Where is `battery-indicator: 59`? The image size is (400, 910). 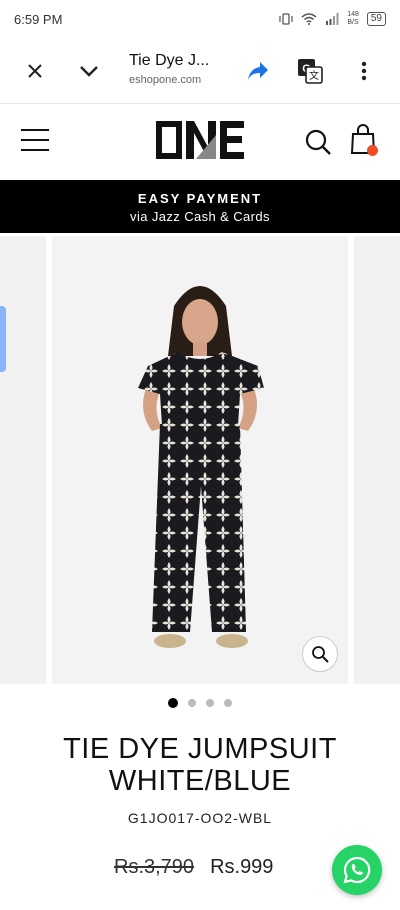
battery-indicator: 59 is located at coordinates (376, 19).